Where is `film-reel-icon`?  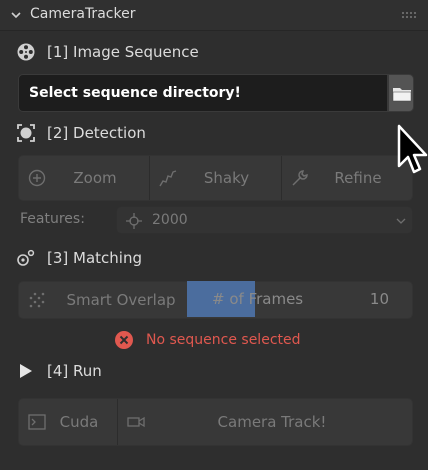
film-reel-icon is located at coordinates (26, 52).